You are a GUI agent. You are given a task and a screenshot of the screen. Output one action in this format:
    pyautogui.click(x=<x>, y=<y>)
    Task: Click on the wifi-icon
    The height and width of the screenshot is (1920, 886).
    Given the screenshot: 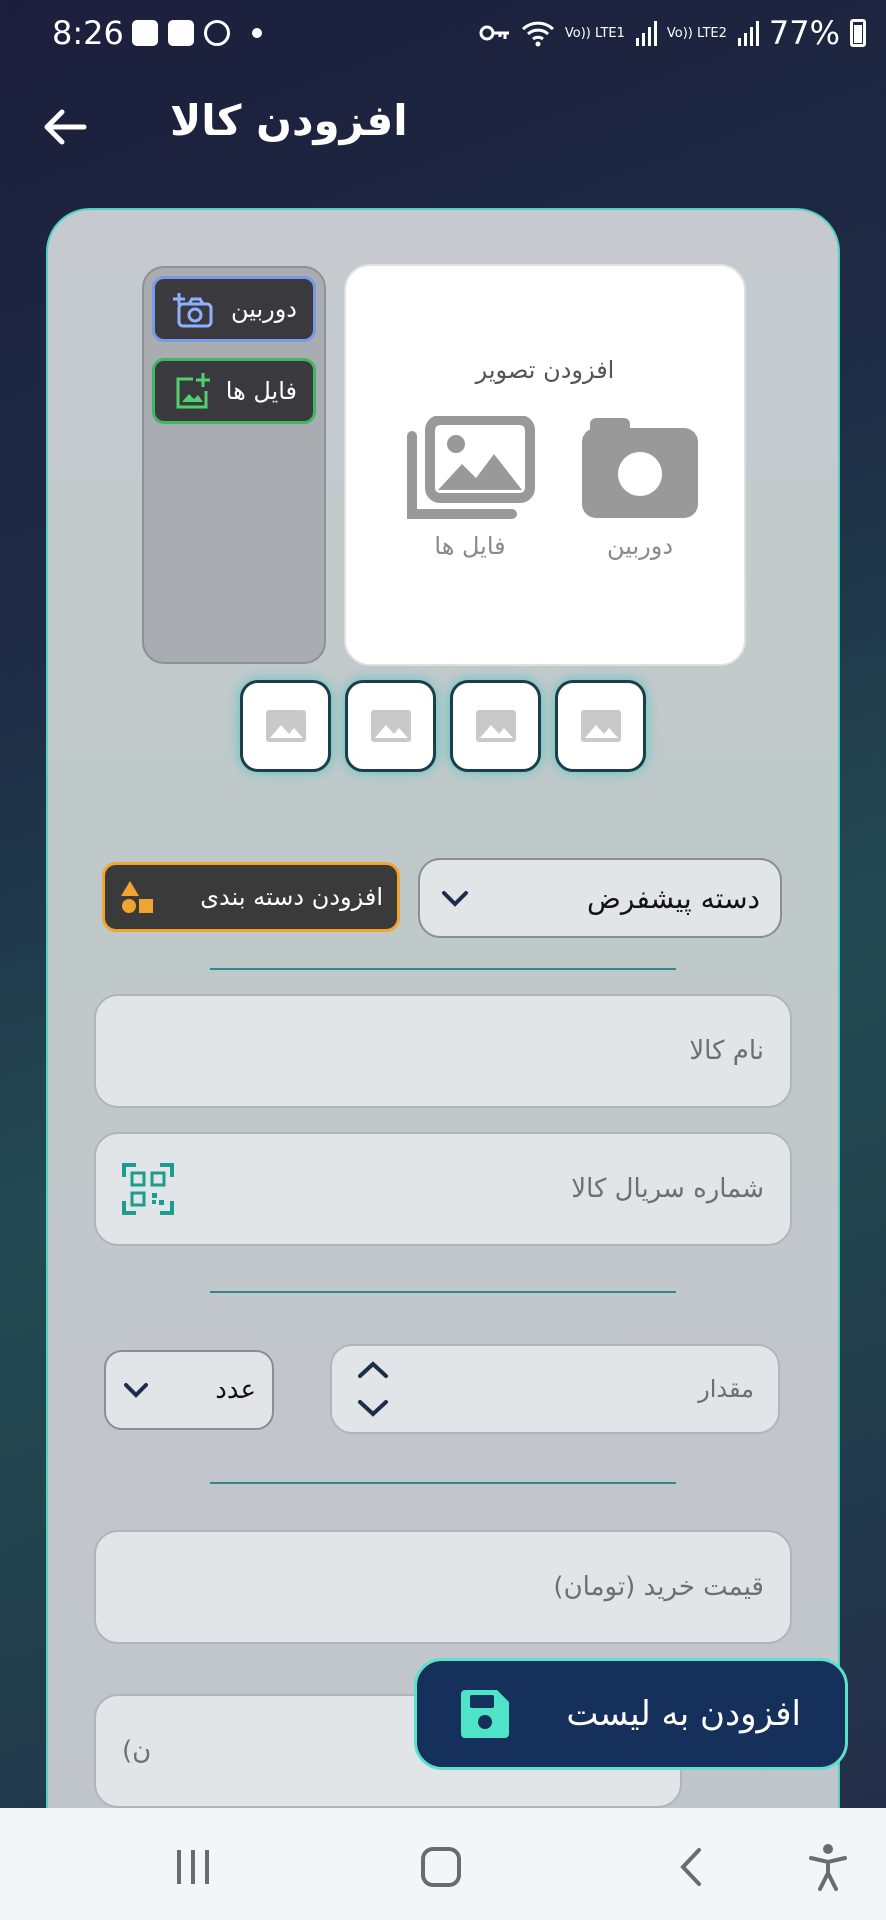 What is the action you would take?
    pyautogui.click(x=537, y=34)
    